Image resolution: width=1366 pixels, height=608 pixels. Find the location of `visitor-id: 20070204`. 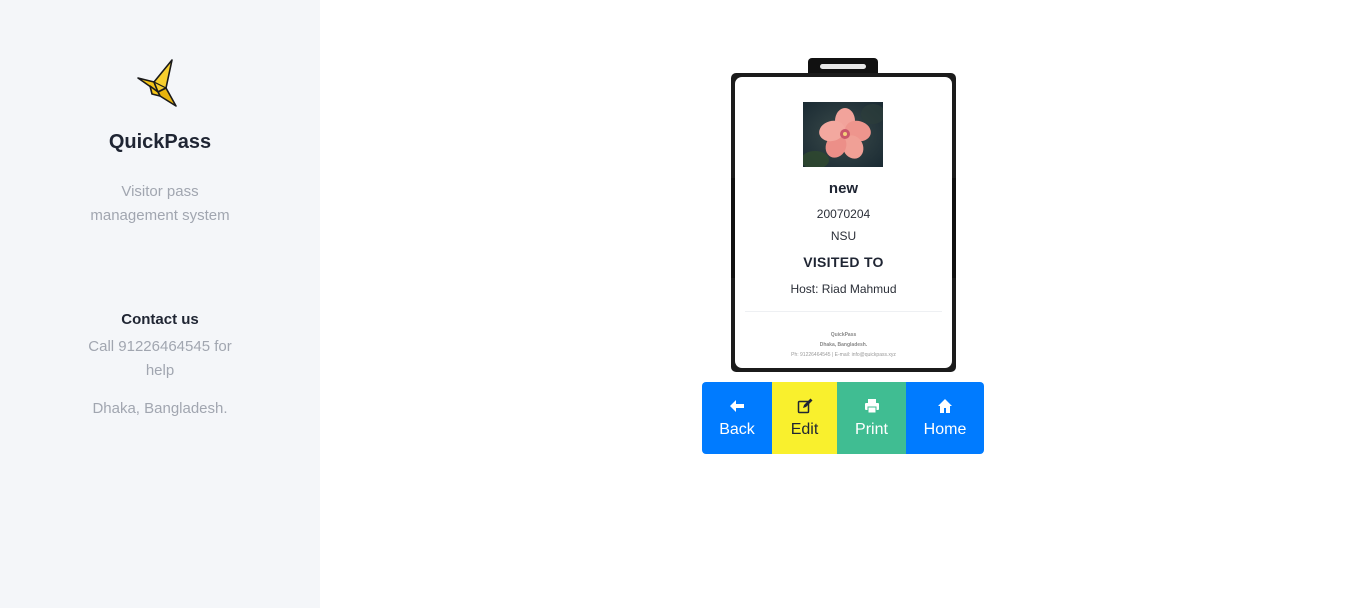

visitor-id: 20070204 is located at coordinates (843, 214).